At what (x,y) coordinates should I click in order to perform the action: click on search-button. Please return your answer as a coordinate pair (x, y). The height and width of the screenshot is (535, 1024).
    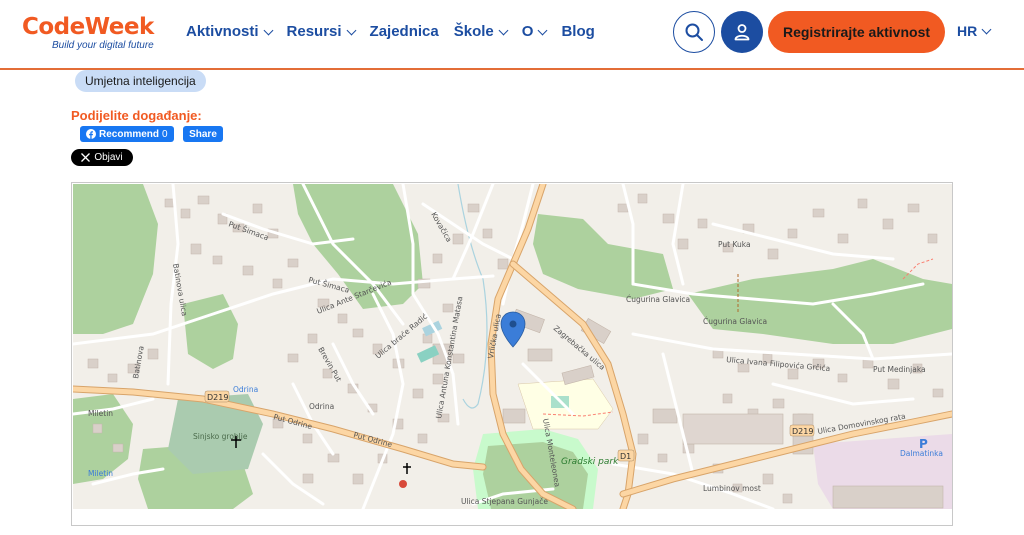
    Looking at the image, I should click on (694, 32).